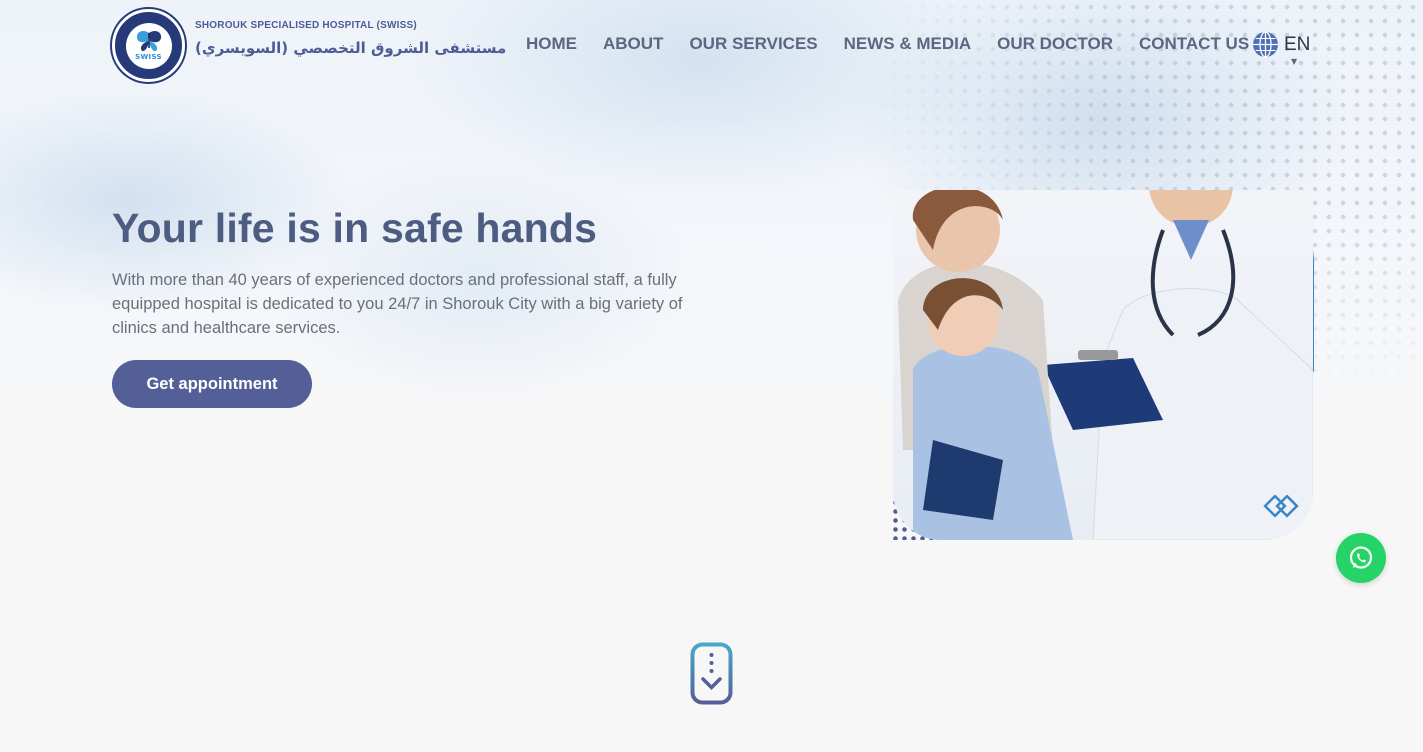 The image size is (1423, 752). I want to click on get-appointment-button: Get appointment, so click(212, 384).